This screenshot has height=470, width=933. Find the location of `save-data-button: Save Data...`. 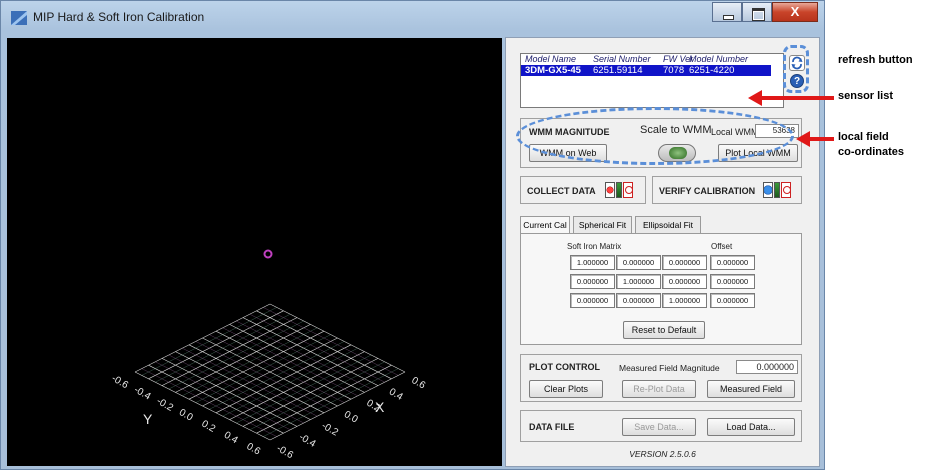

save-data-button: Save Data... is located at coordinates (659, 427).